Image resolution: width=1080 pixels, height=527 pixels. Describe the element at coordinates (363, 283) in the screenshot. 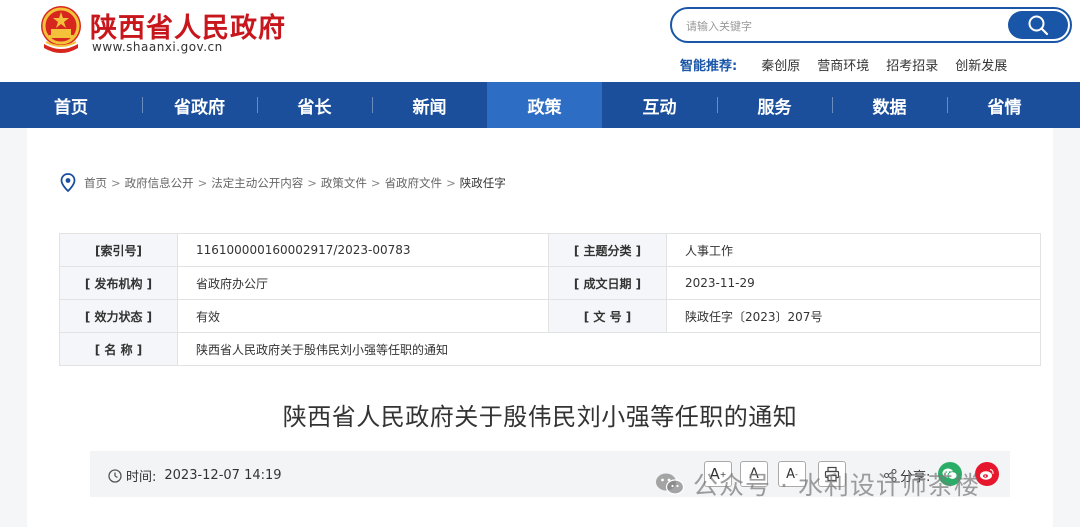

I see `publisher-value: 省政府办公厅` at that location.